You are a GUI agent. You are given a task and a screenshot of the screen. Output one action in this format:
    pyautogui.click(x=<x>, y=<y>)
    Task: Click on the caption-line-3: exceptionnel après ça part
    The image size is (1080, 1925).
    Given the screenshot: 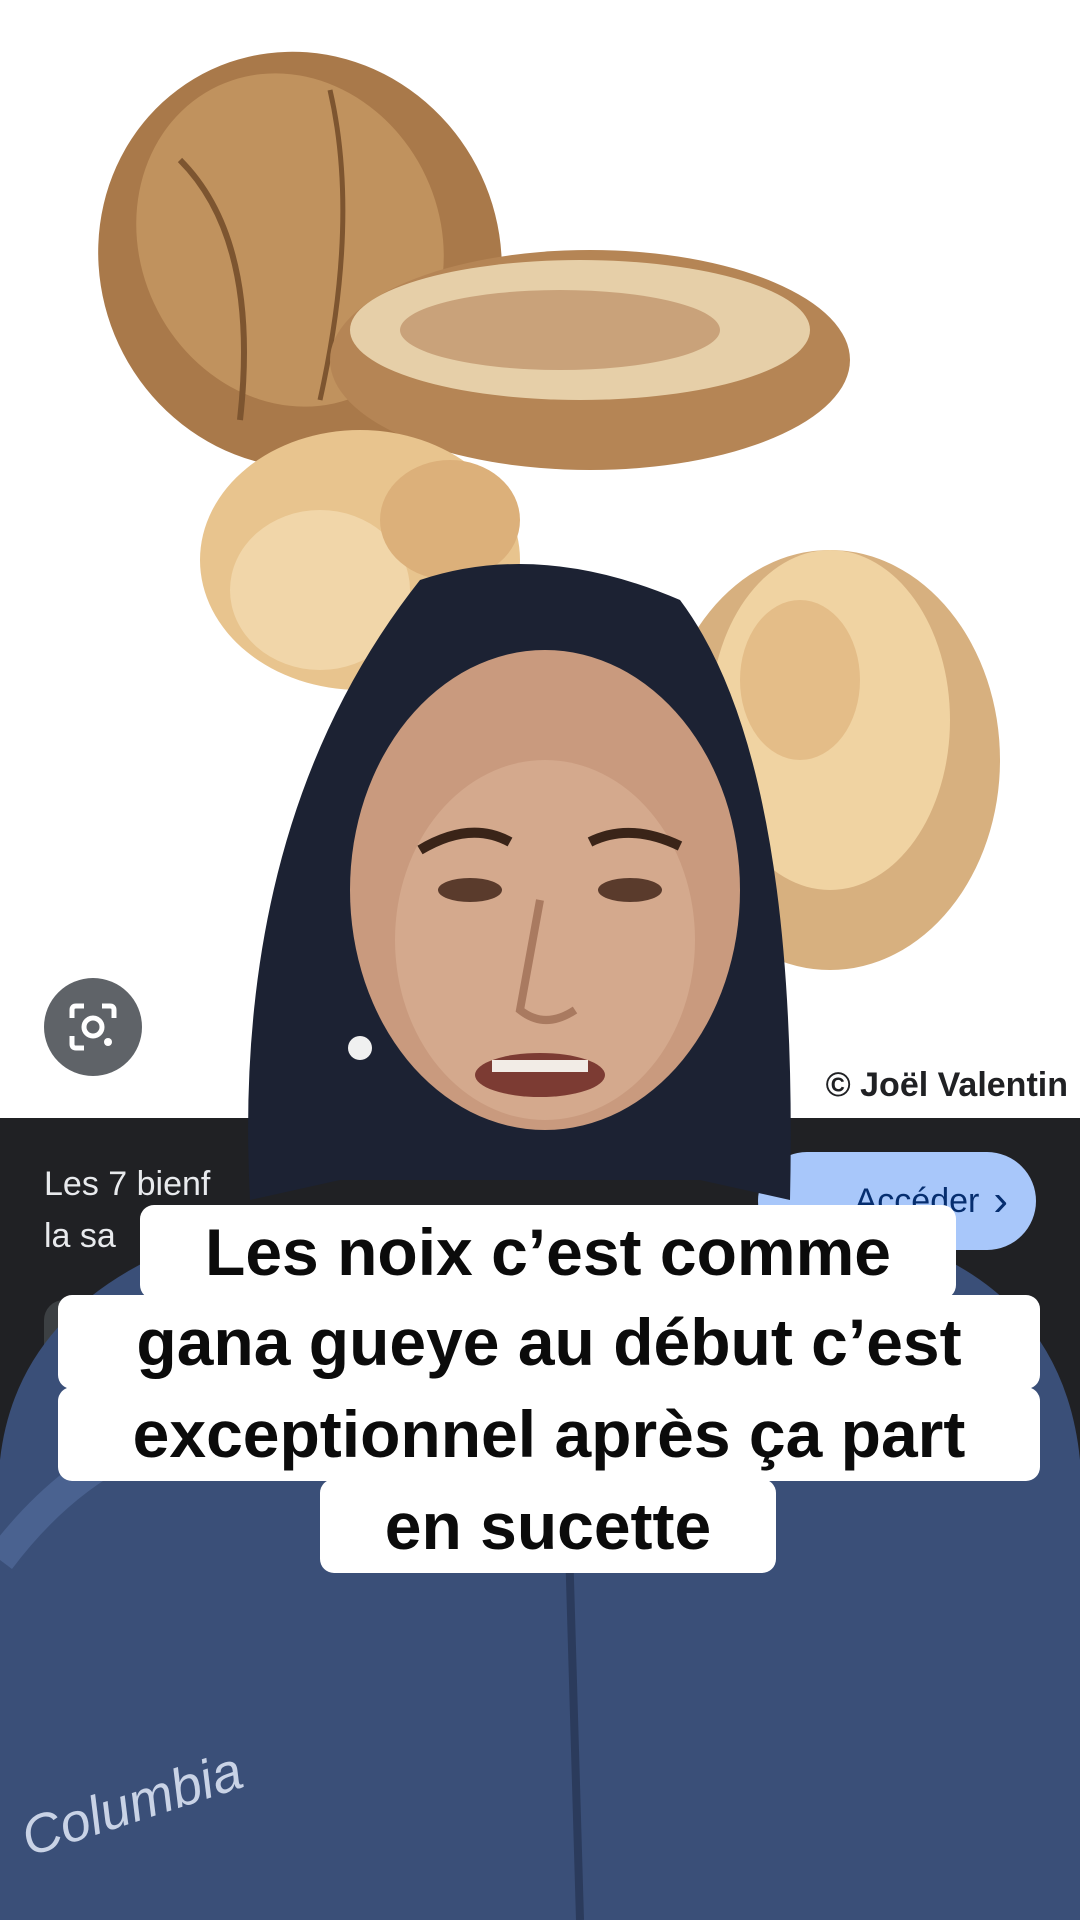 What is the action you would take?
    pyautogui.click(x=549, y=1434)
    